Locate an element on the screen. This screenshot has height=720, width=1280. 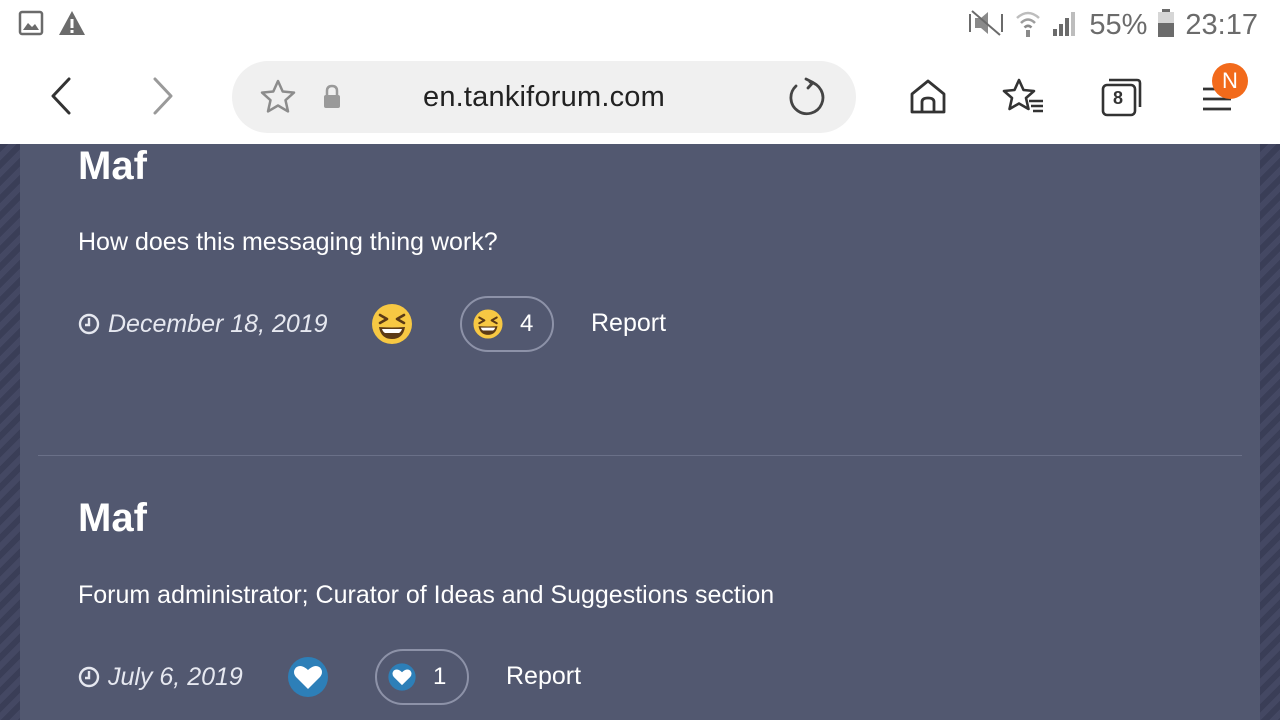
battery-icon is located at coordinates (1166, 25).